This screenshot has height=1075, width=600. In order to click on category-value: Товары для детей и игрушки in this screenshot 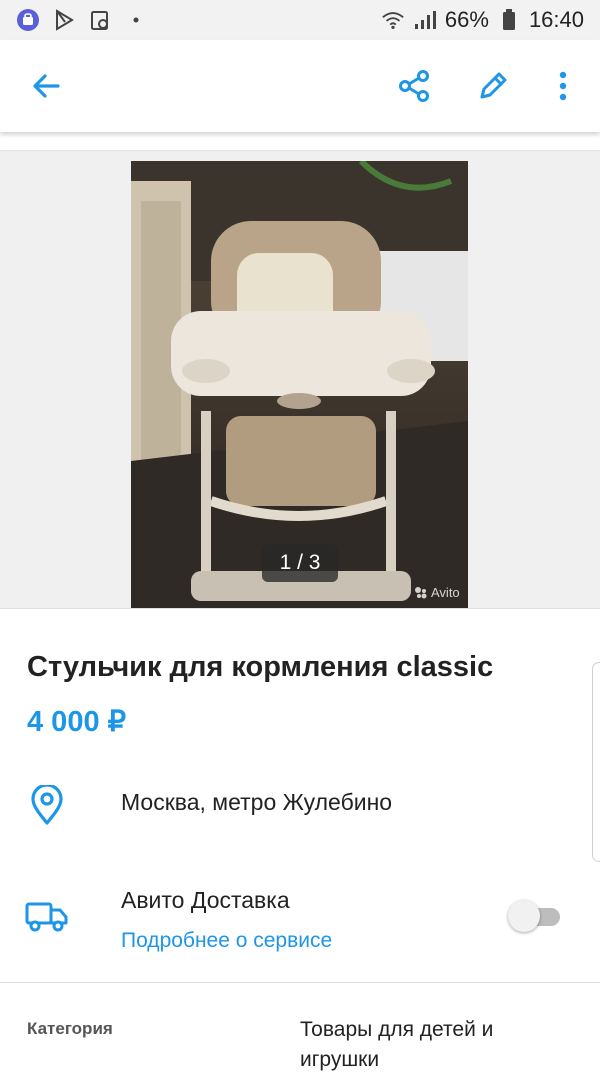, I will do `click(397, 1044)`.